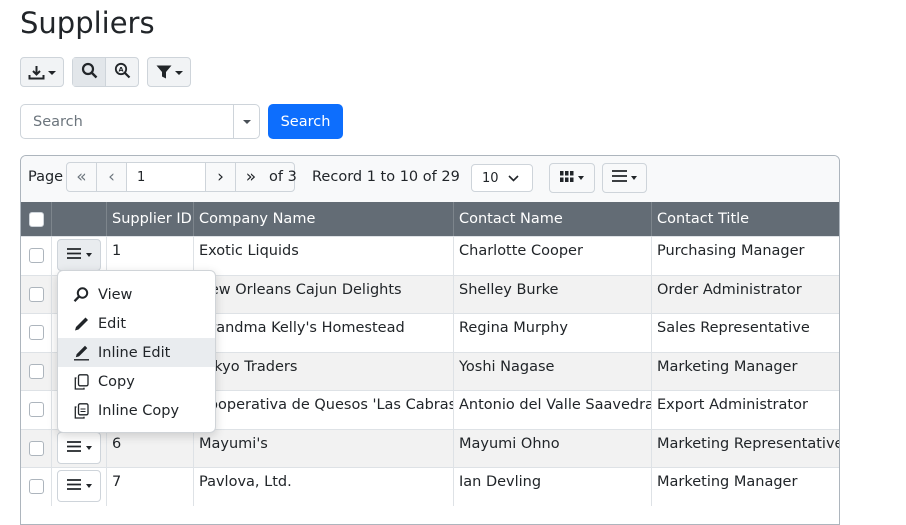 This screenshot has width=906, height=525. Describe the element at coordinates (553, 487) in the screenshot. I see `cell-contact-name: Ian Devling` at that location.